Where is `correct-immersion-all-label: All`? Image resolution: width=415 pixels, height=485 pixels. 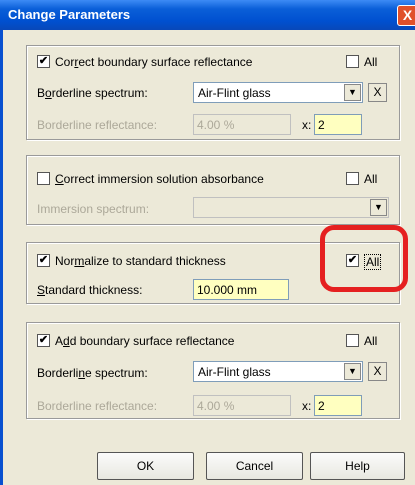 correct-immersion-all-label: All is located at coordinates (371, 179).